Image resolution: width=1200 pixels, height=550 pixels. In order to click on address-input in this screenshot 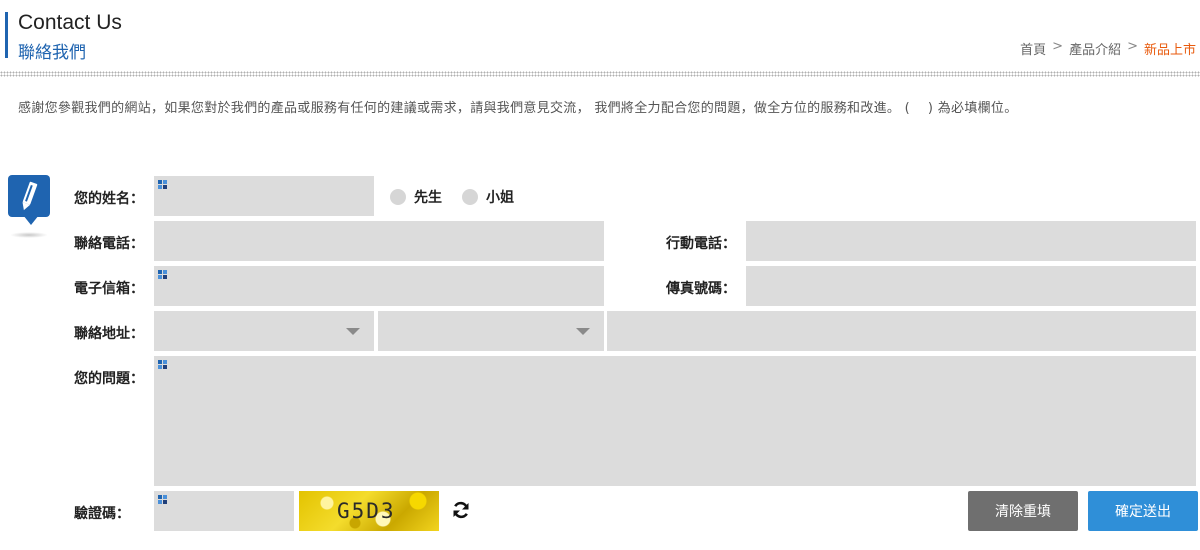, I will do `click(901, 331)`.